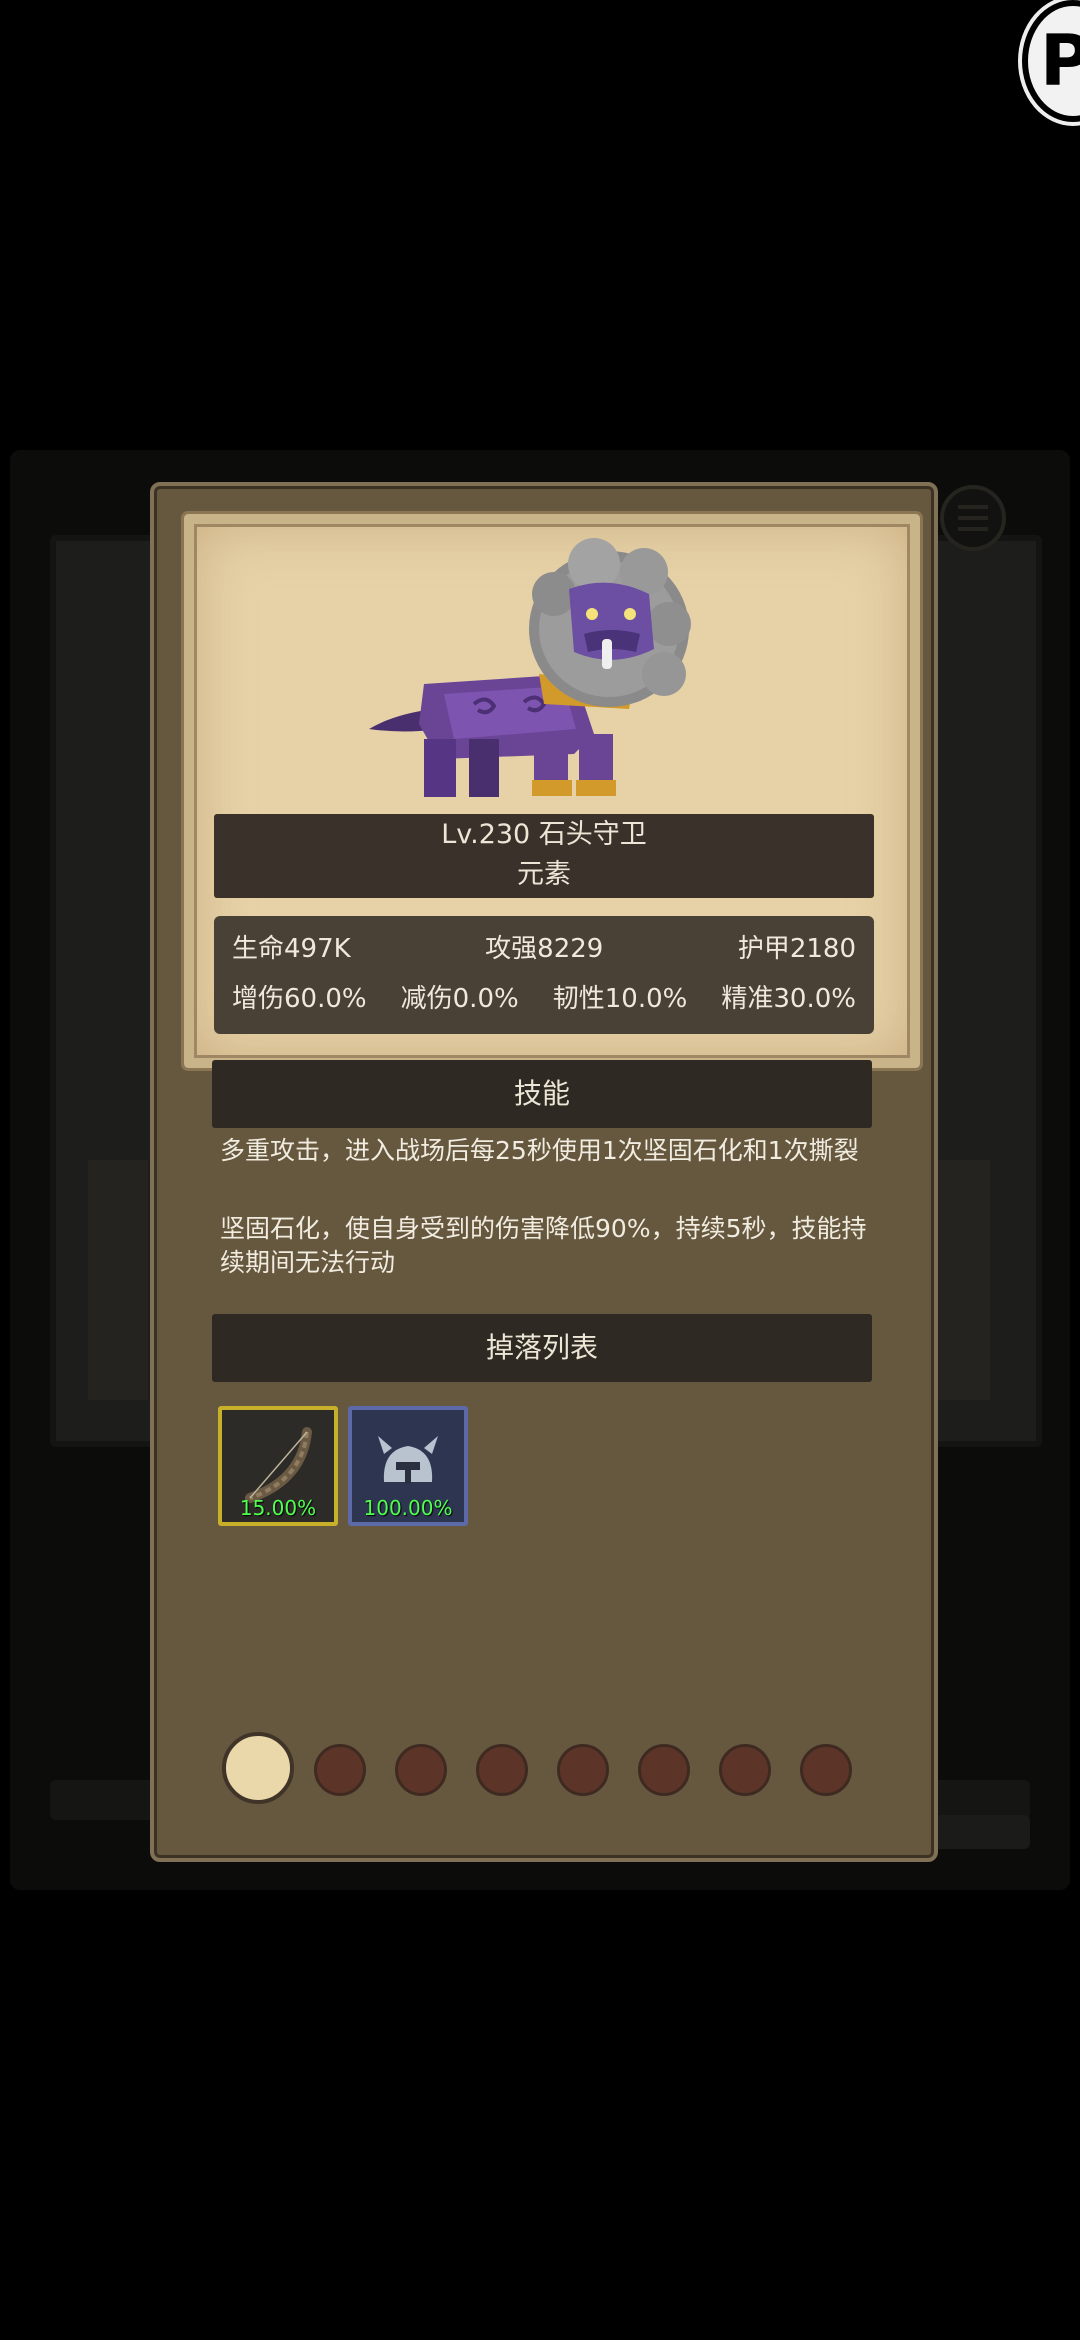 This screenshot has width=1080, height=2340. Describe the element at coordinates (544, 834) in the screenshot. I see `monster-level-name: Lv.230 石头守卫` at that location.